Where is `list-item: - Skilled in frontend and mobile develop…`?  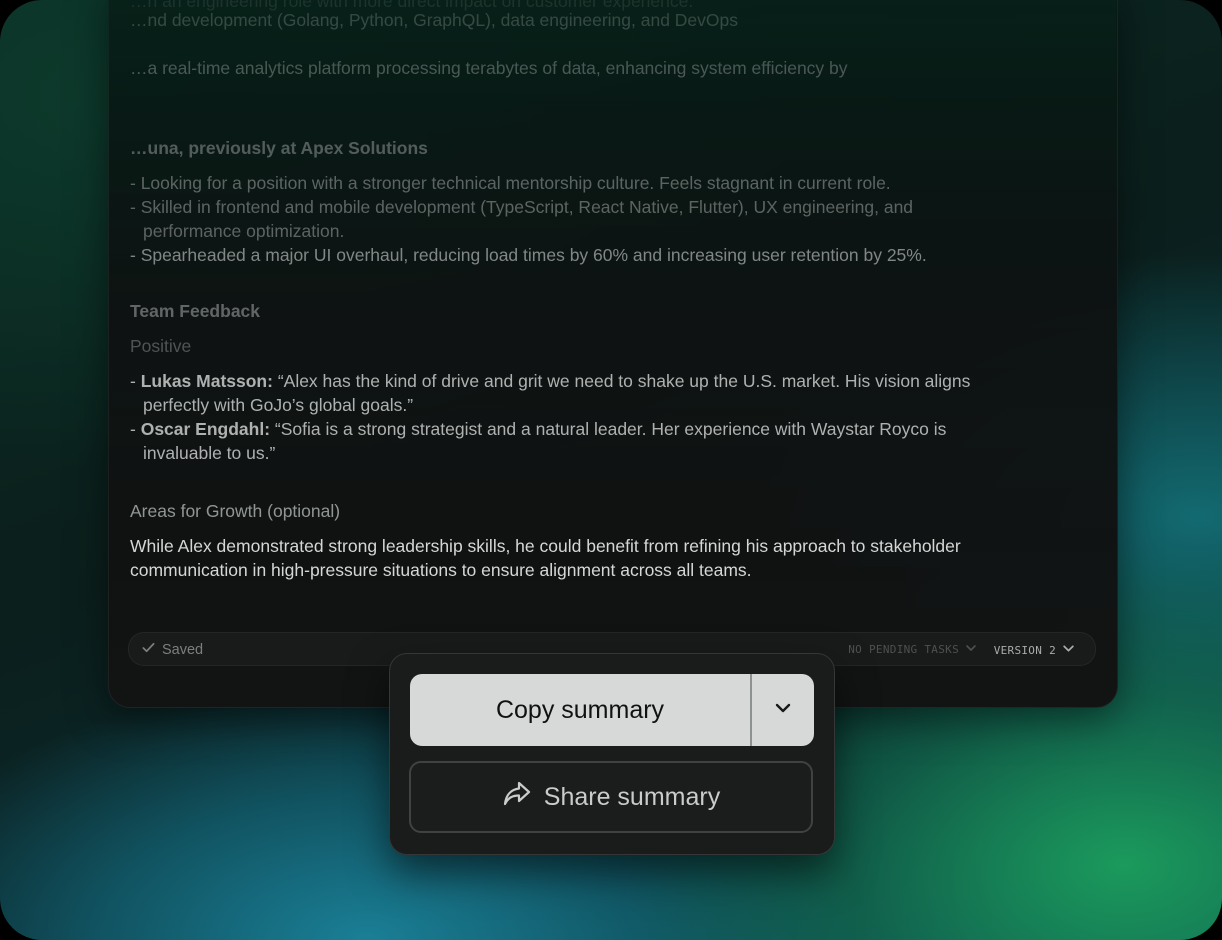
list-item: - Skilled in frontend and mobile develop… is located at coordinates (522, 207).